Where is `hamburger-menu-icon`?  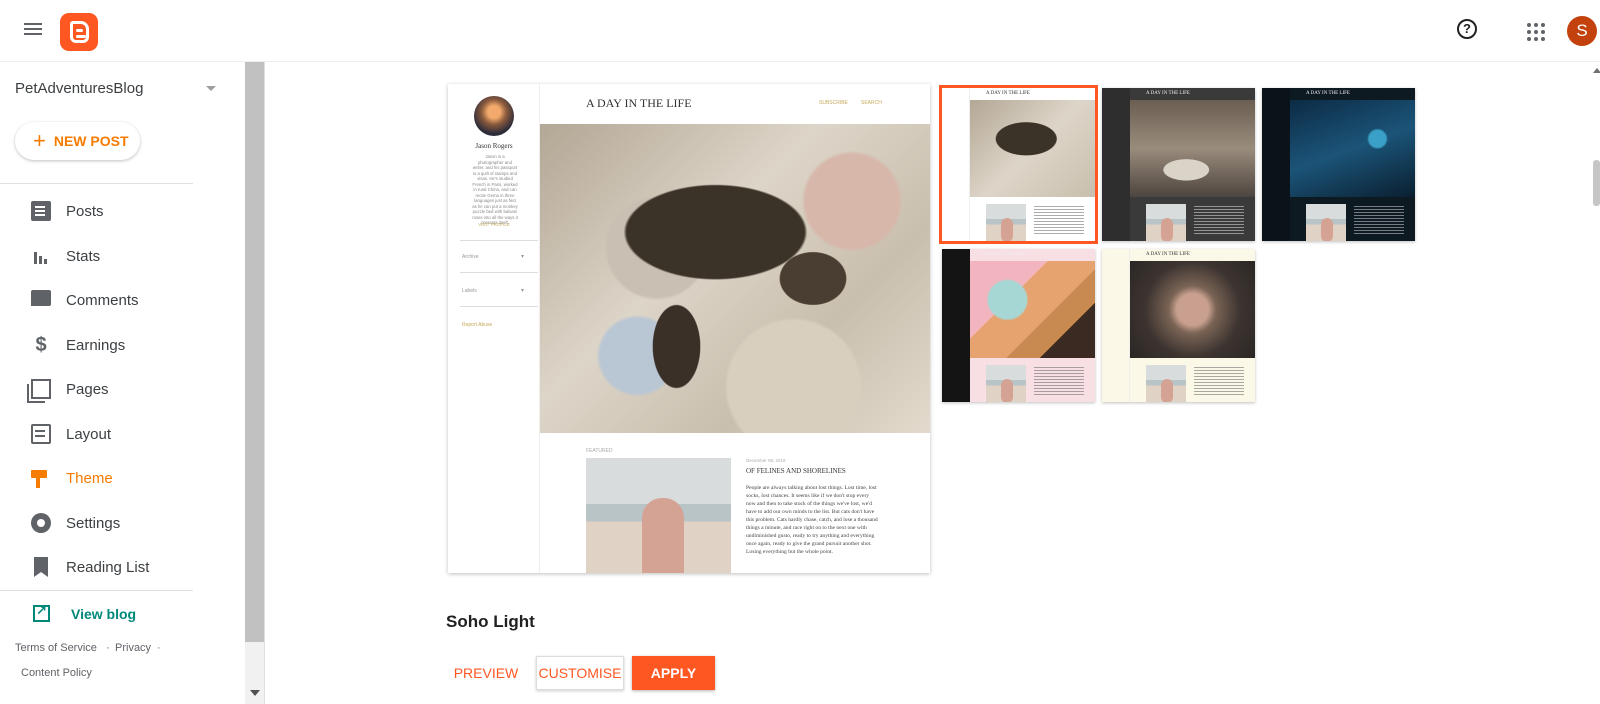 hamburger-menu-icon is located at coordinates (33, 31).